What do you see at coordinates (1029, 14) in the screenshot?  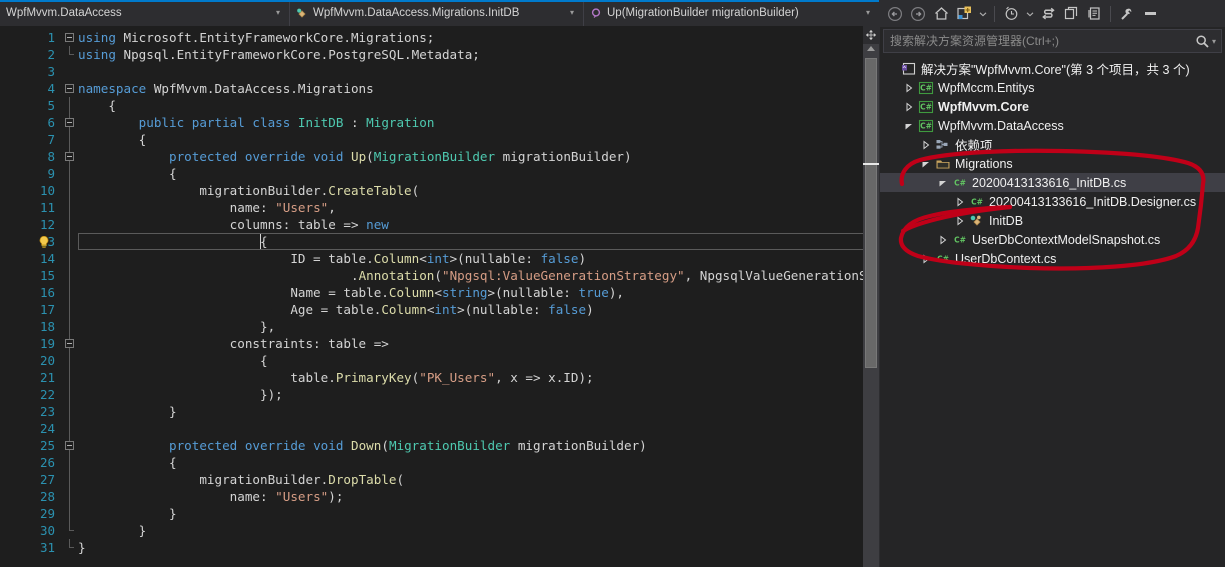 I see `filter-dropdown-arrow` at bounding box center [1029, 14].